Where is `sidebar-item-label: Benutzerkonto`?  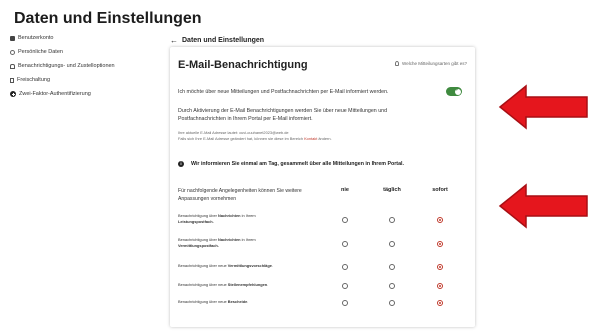 sidebar-item-label: Benutzerkonto is located at coordinates (36, 38).